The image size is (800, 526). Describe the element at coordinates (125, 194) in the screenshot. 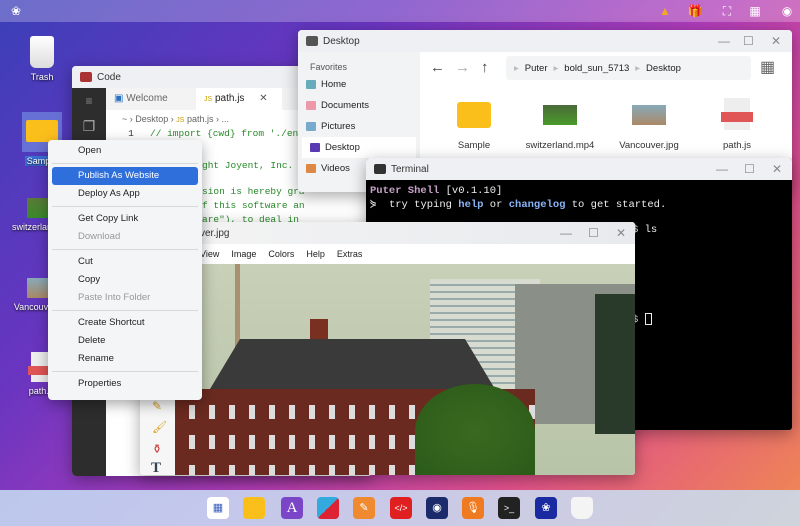

I see `menu-item-deploy-as-app: Deploy As App` at that location.